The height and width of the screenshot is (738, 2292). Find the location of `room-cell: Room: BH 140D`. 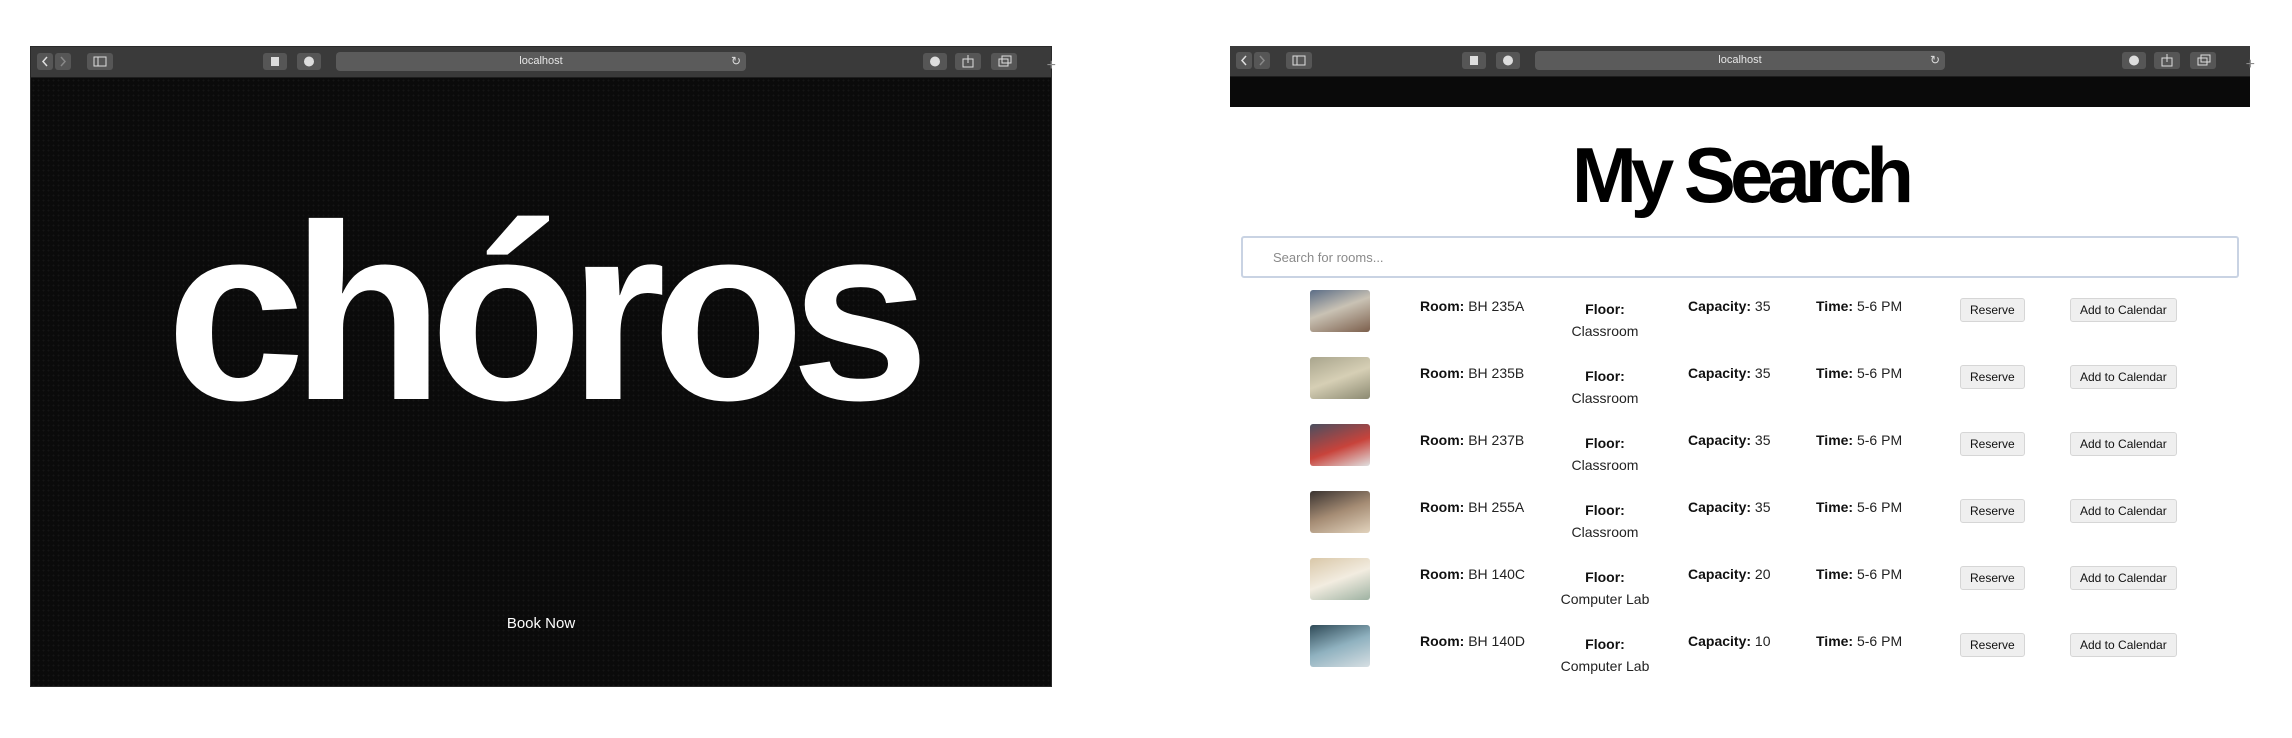

room-cell: Room: BH 140D is located at coordinates (1472, 641).